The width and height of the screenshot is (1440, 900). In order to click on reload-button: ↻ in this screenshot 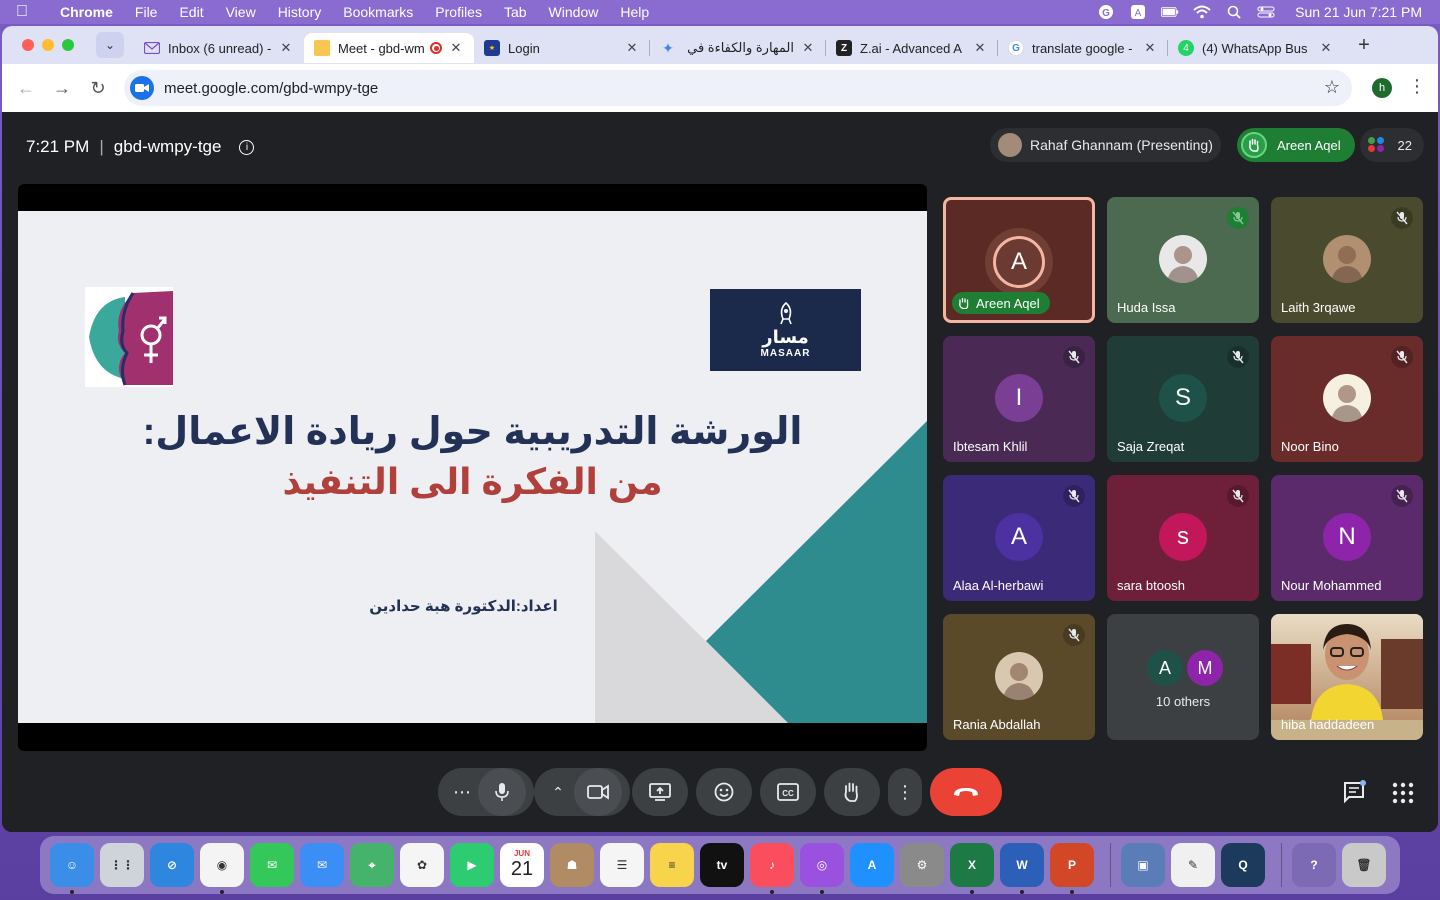, I will do `click(98, 88)`.